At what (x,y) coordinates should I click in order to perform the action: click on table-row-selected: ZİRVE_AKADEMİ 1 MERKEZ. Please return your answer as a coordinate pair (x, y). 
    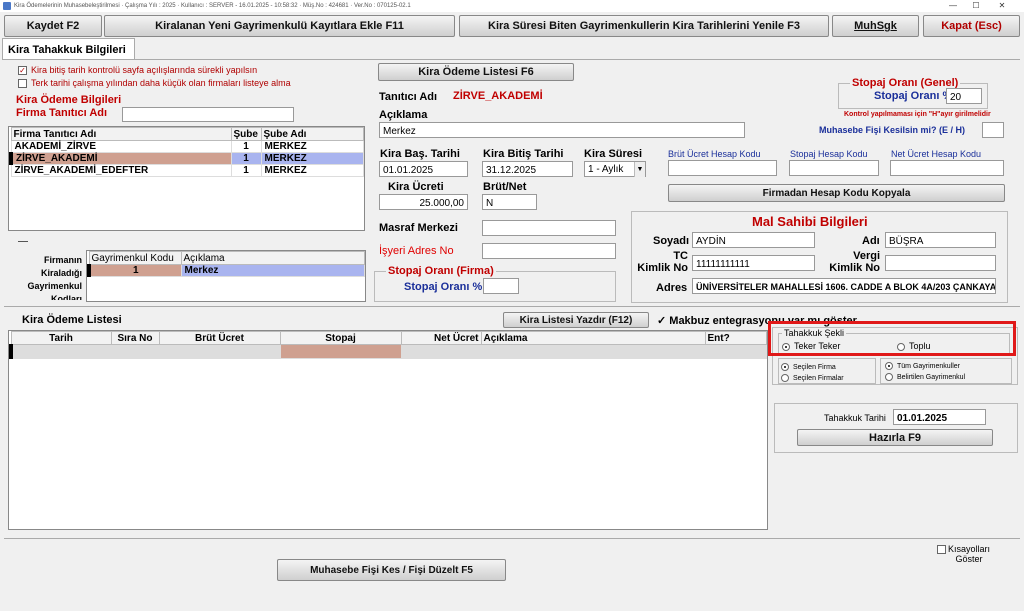
    Looking at the image, I should click on (186, 158).